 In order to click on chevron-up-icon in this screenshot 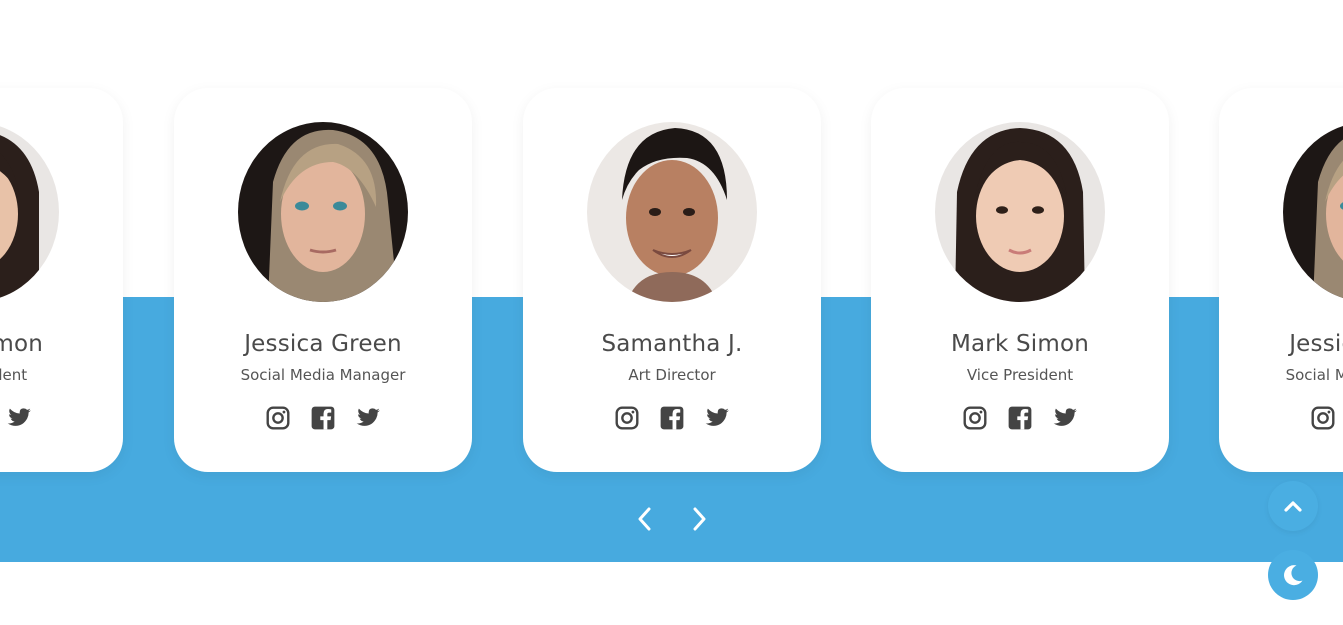, I will do `click(1293, 506)`.